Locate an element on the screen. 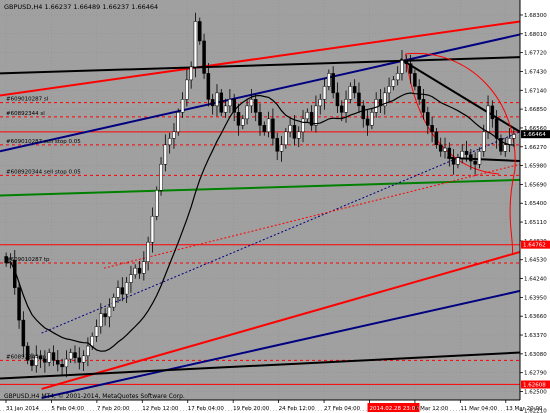 Image resolution: width=550 pixels, height=413 pixels. price-label: 1.64762 is located at coordinates (534, 246).